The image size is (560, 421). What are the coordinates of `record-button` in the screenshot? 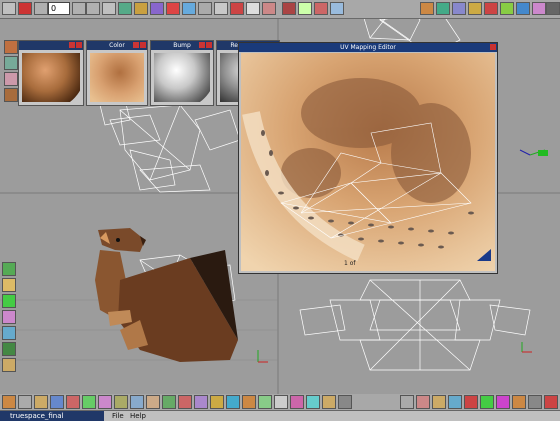 It's located at (9, 8).